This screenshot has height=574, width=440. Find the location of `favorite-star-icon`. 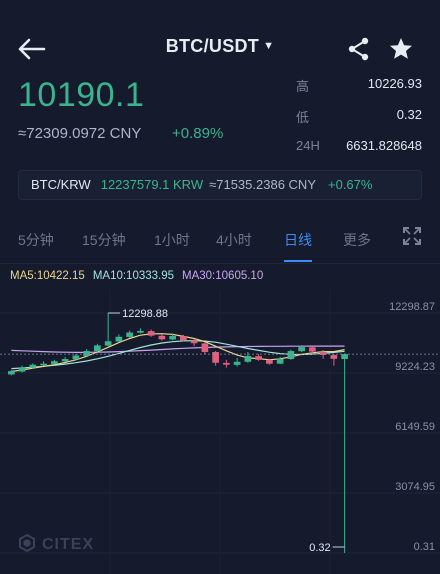

favorite-star-icon is located at coordinates (401, 49).